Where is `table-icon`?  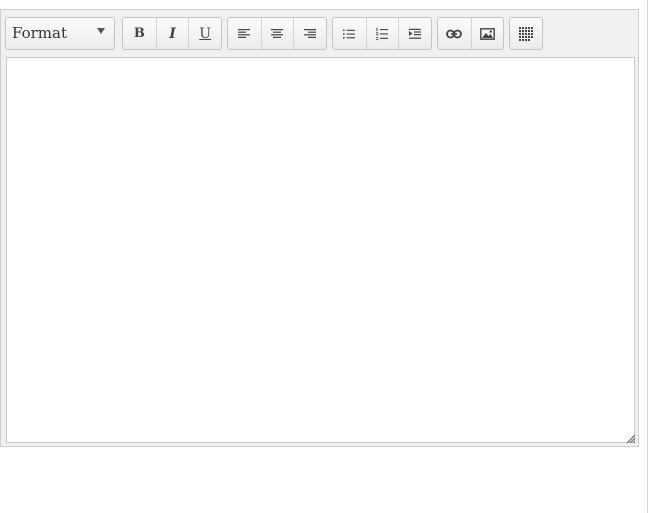 table-icon is located at coordinates (526, 33).